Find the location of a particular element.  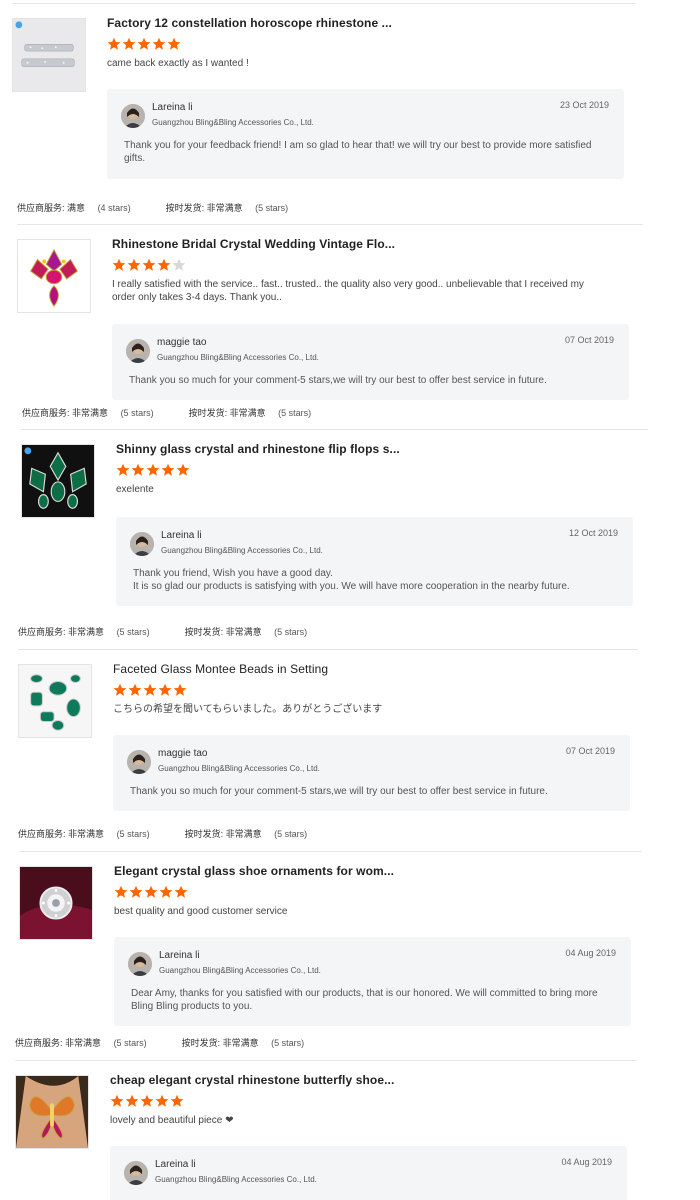

reply-date: 23 Oct 2019 is located at coordinates (584, 105).